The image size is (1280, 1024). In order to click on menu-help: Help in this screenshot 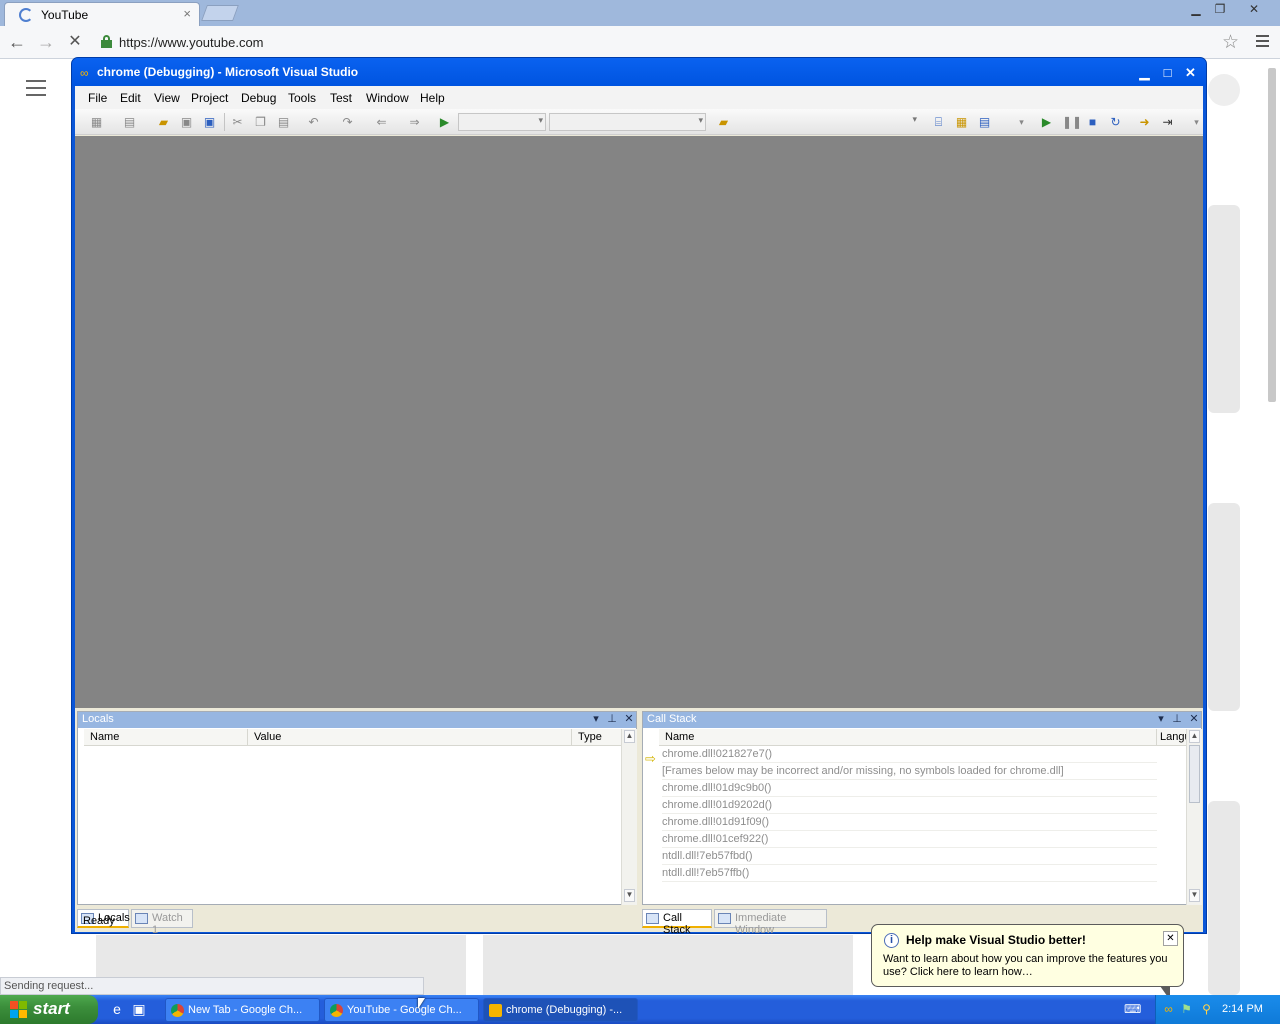, I will do `click(432, 98)`.